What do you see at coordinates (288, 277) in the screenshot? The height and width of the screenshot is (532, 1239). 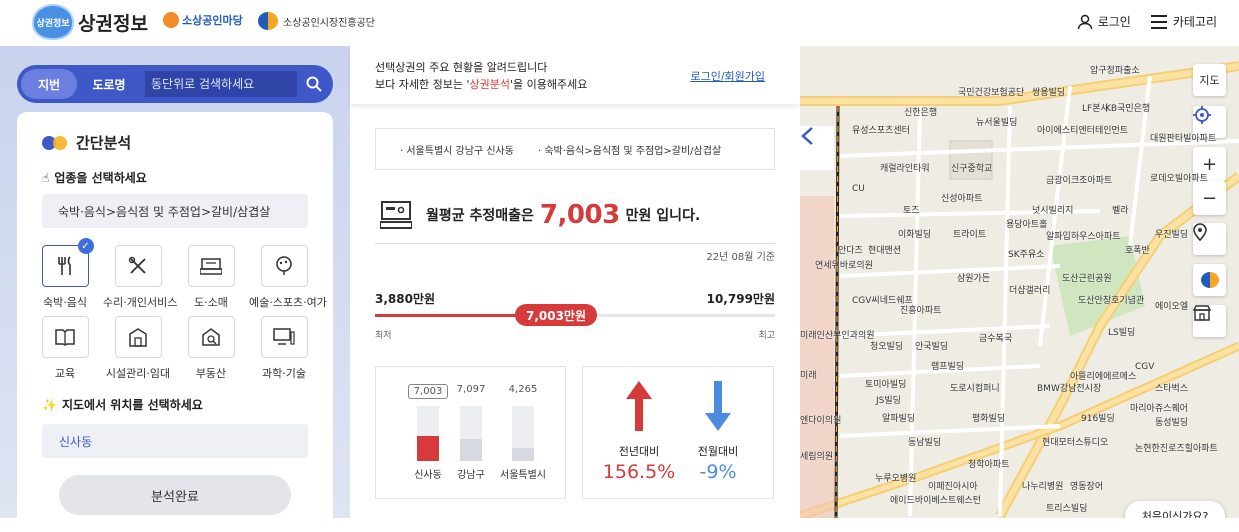 I see `category-arts-sports: 예술·스포츠·여가` at bounding box center [288, 277].